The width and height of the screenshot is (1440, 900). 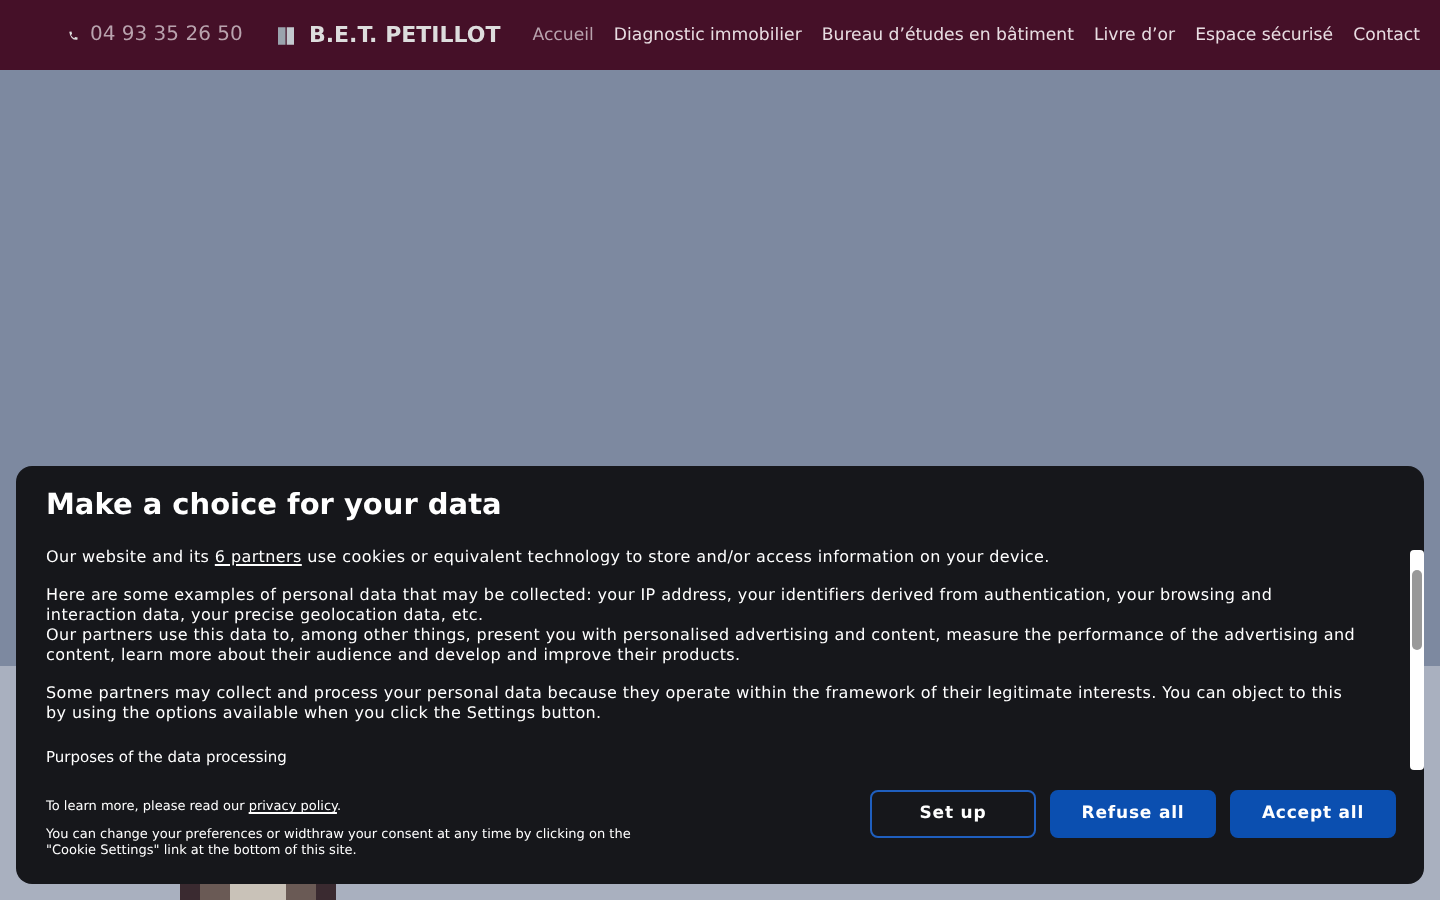 I want to click on dialog-title: Make a choice for your data, so click(x=275, y=506).